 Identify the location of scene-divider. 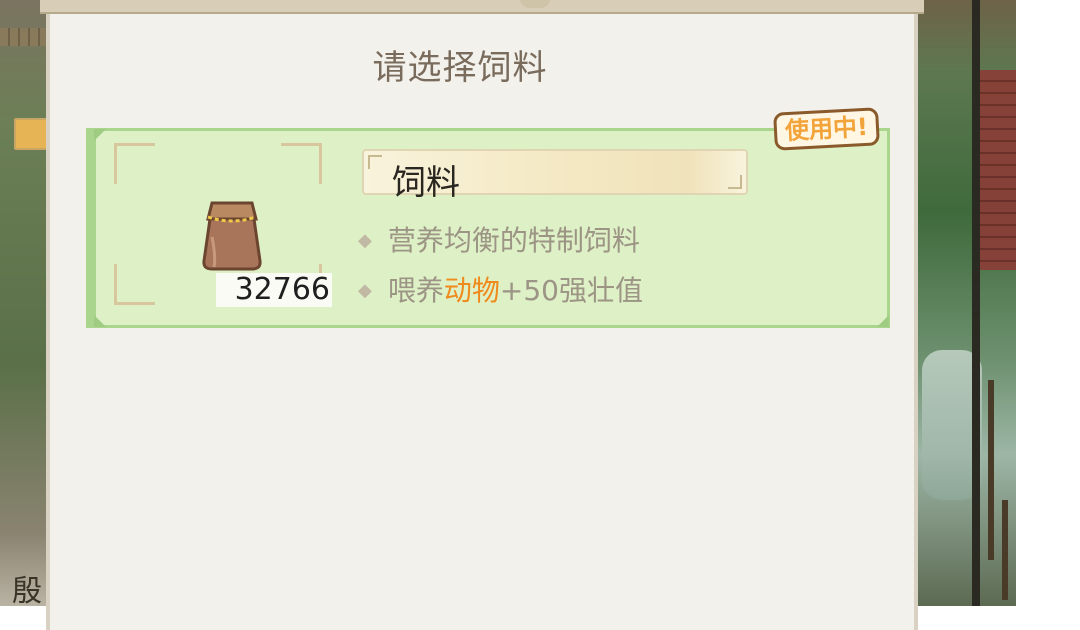
(976, 303).